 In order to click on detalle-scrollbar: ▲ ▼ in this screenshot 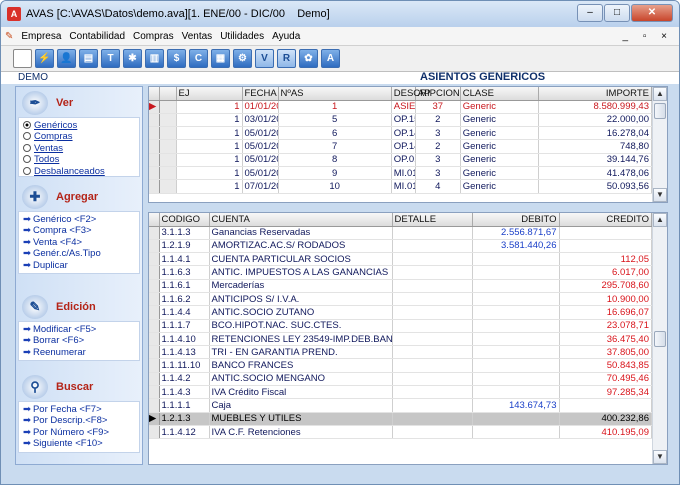, I will do `click(659, 338)`.